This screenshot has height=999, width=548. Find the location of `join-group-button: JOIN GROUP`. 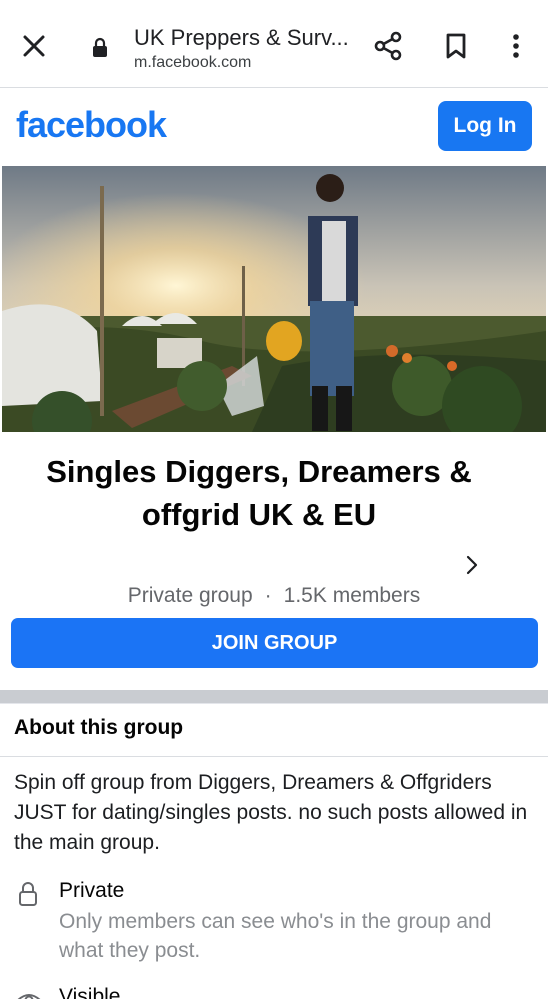

join-group-button: JOIN GROUP is located at coordinates (274, 643).